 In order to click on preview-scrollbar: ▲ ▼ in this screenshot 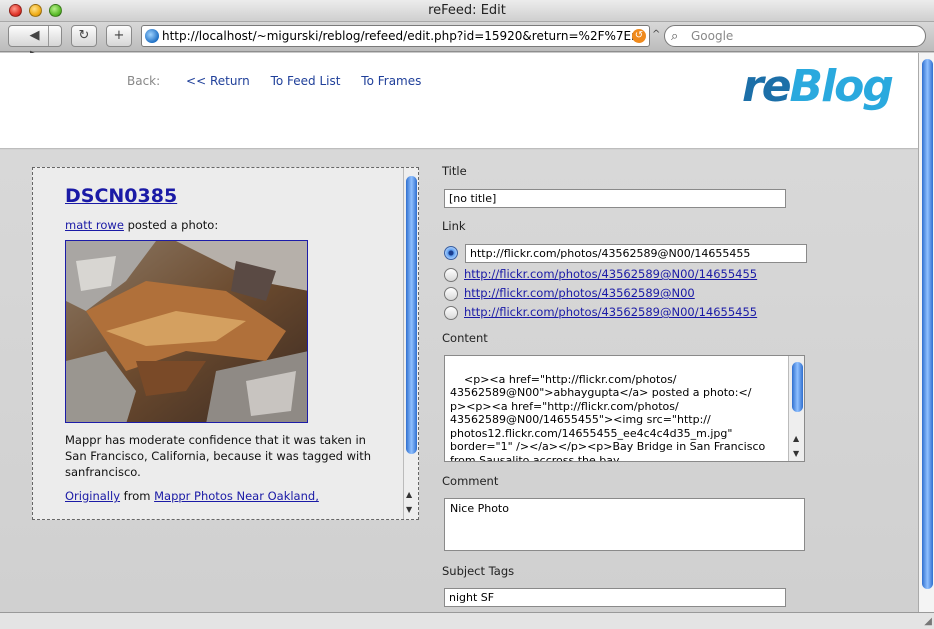, I will do `click(410, 343)`.